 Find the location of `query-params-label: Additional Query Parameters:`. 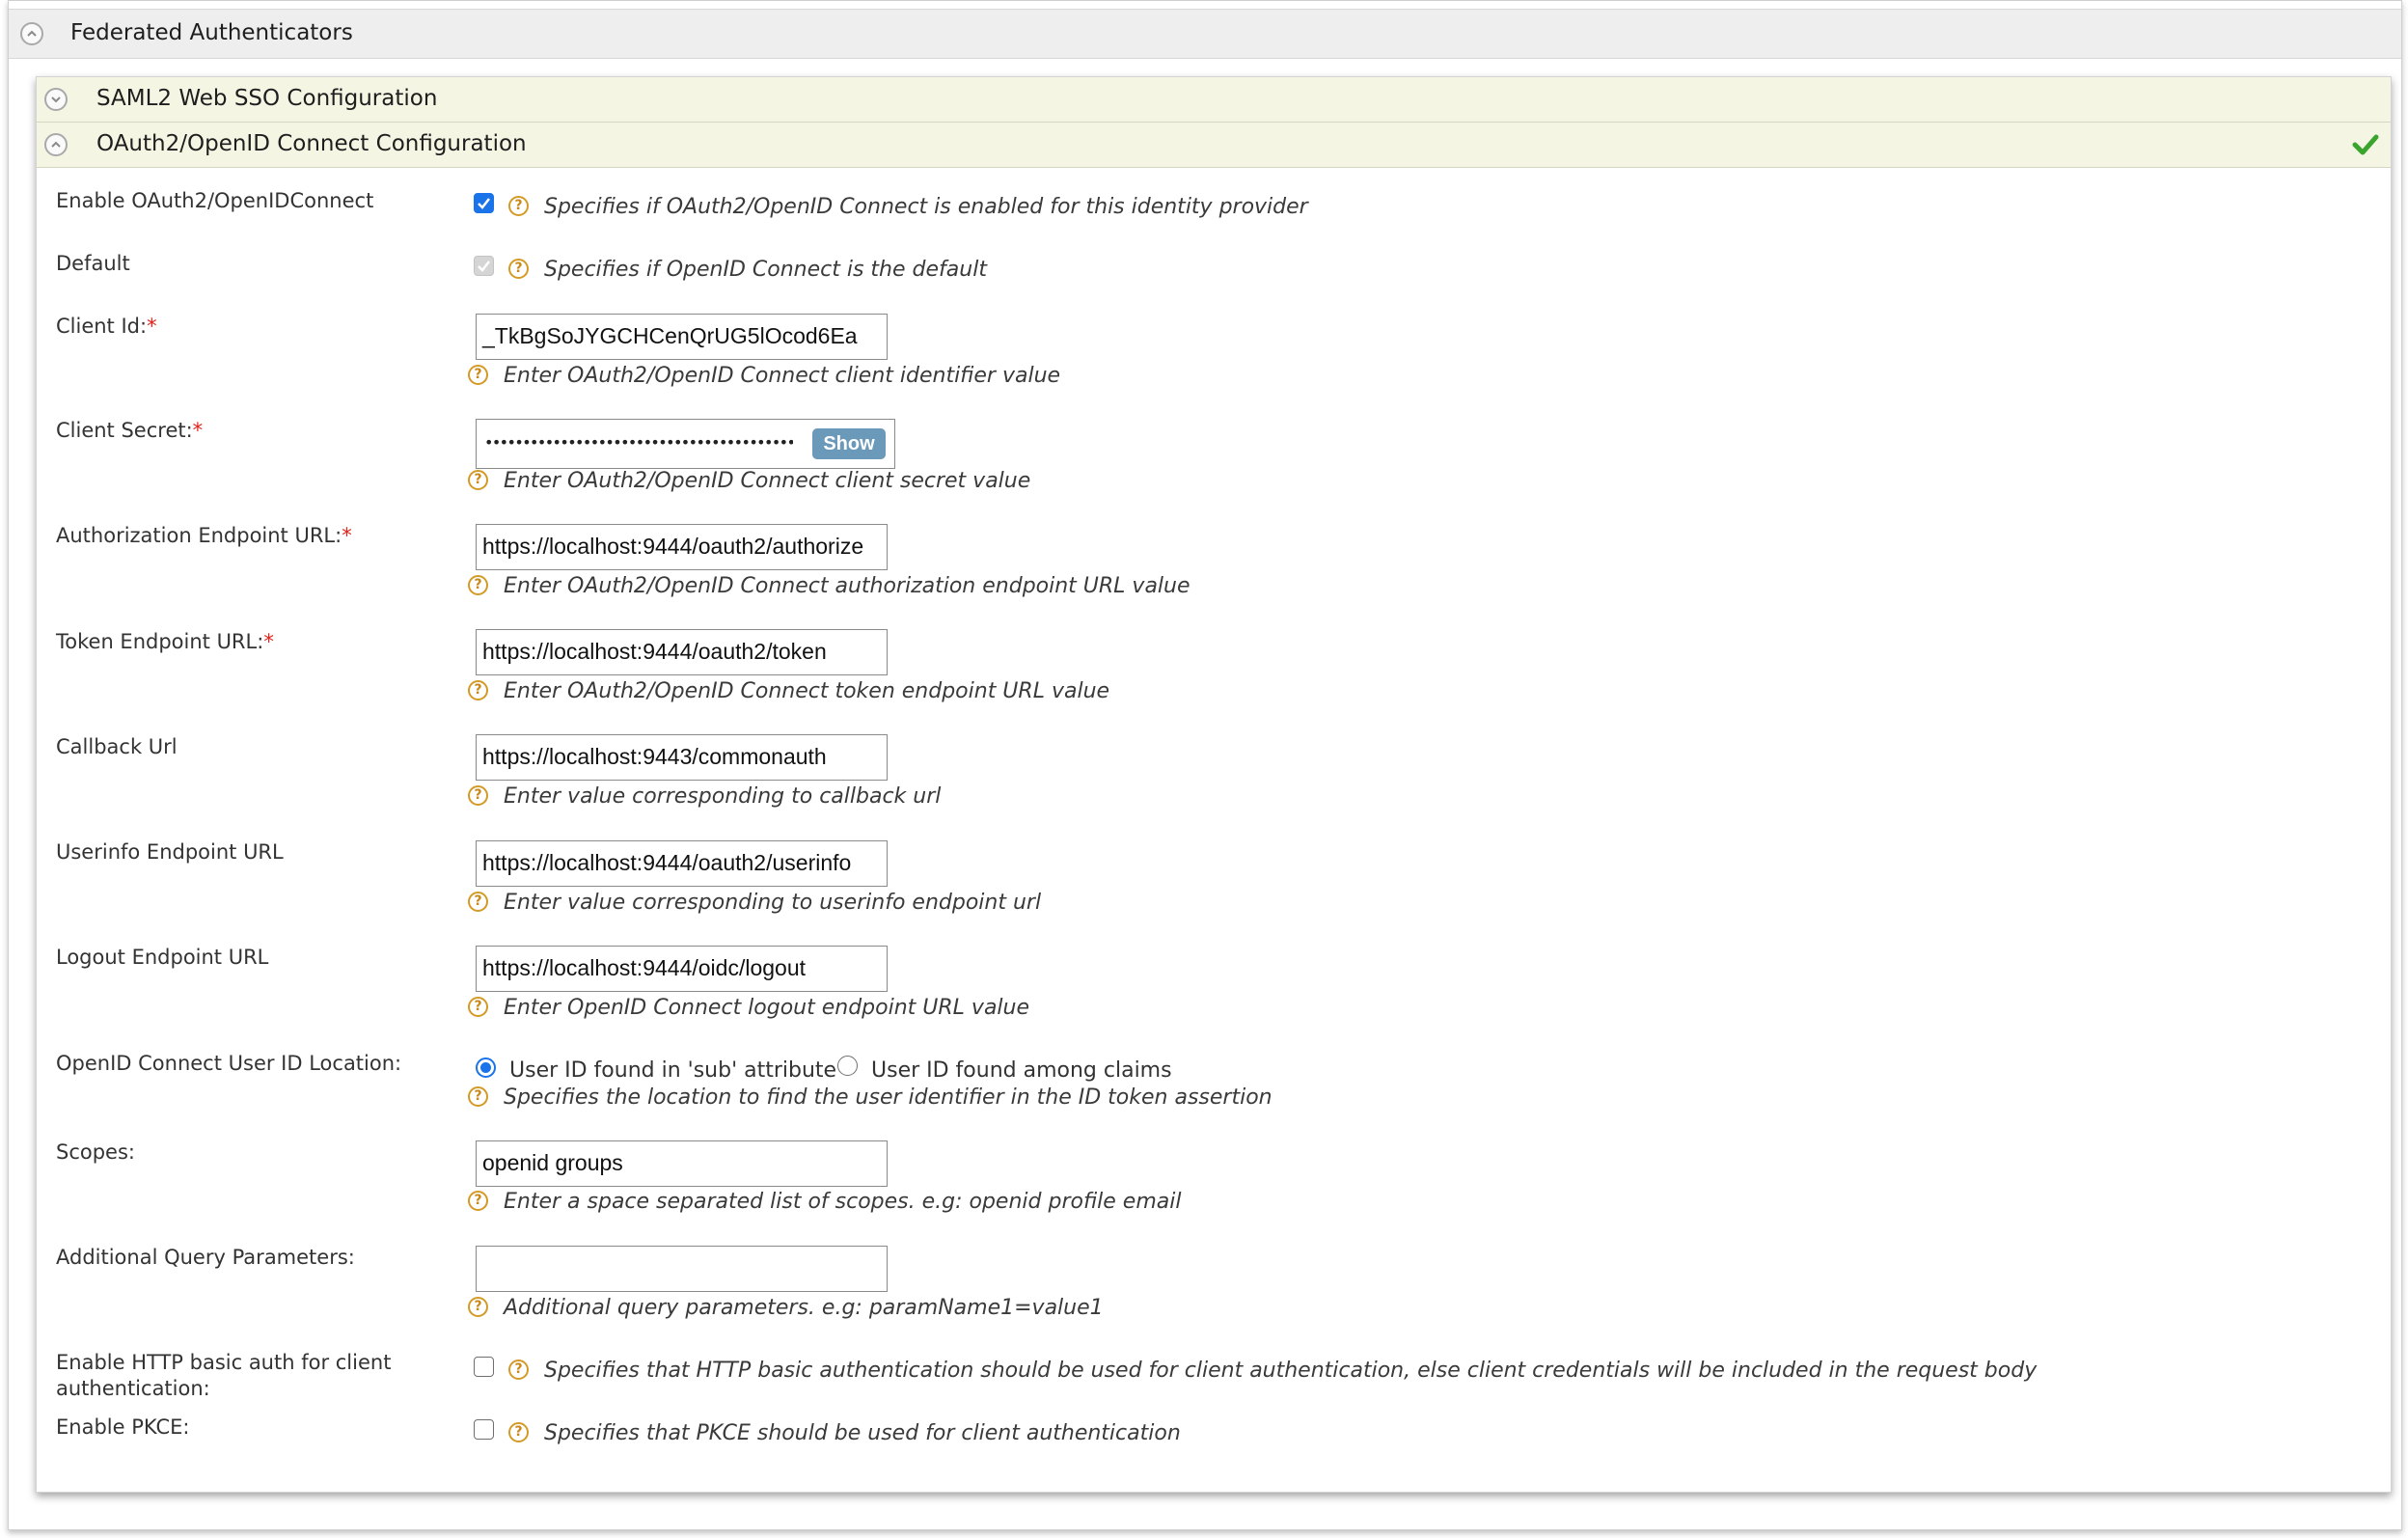

query-params-label: Additional Query Parameters: is located at coordinates (205, 1258).